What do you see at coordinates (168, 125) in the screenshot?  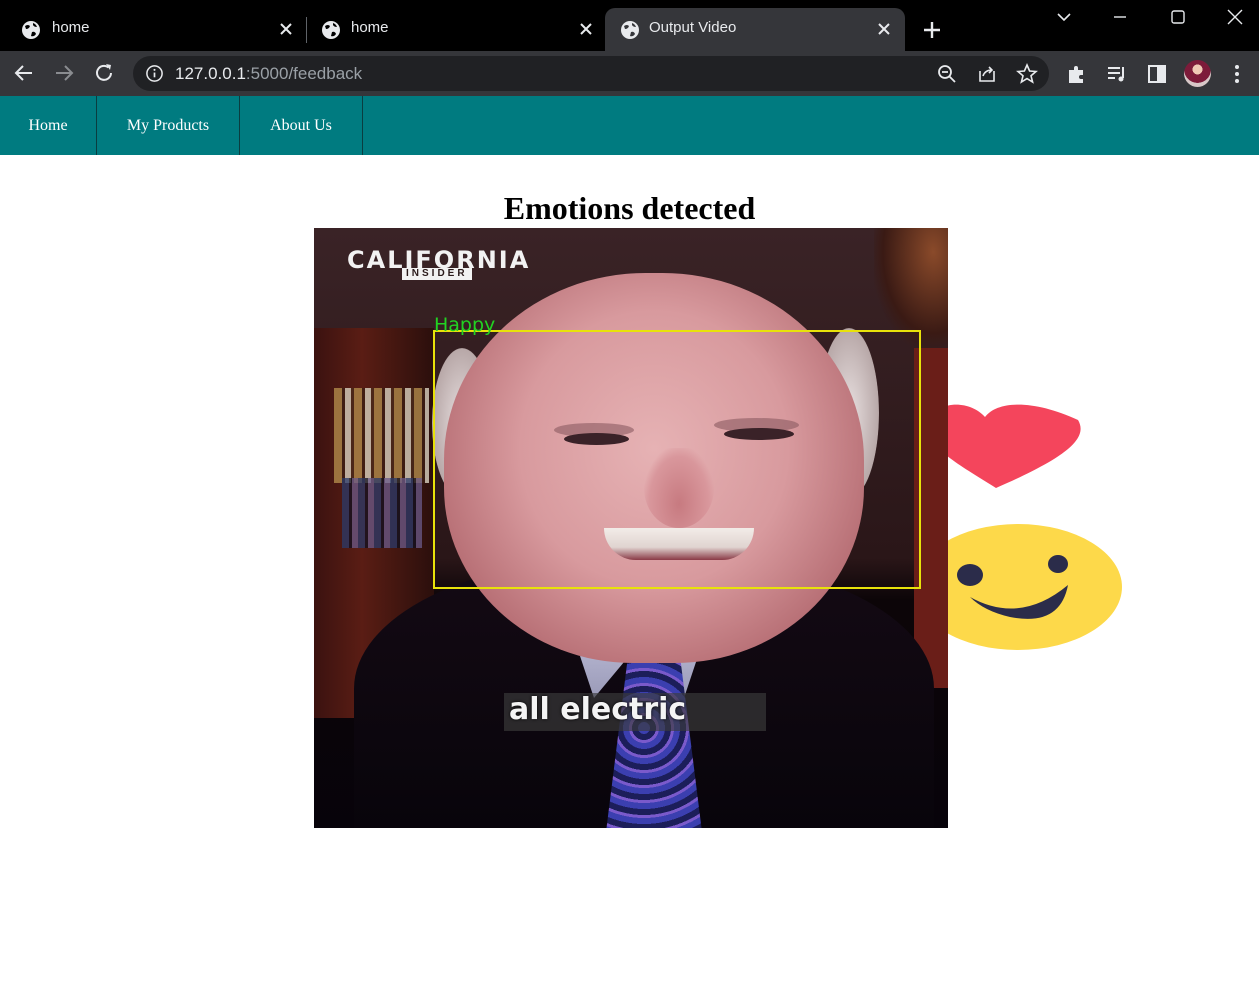 I see `nav-link-my-products: My Products` at bounding box center [168, 125].